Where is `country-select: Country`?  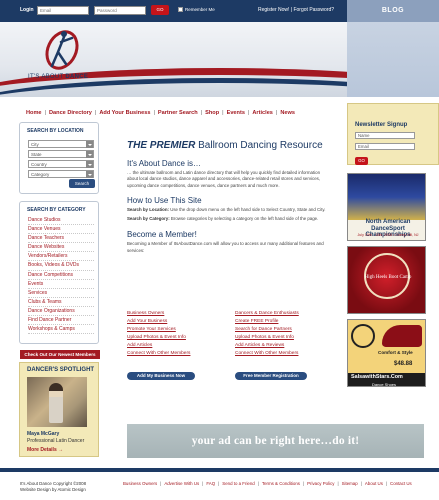
country-select: Country is located at coordinates (61, 164).